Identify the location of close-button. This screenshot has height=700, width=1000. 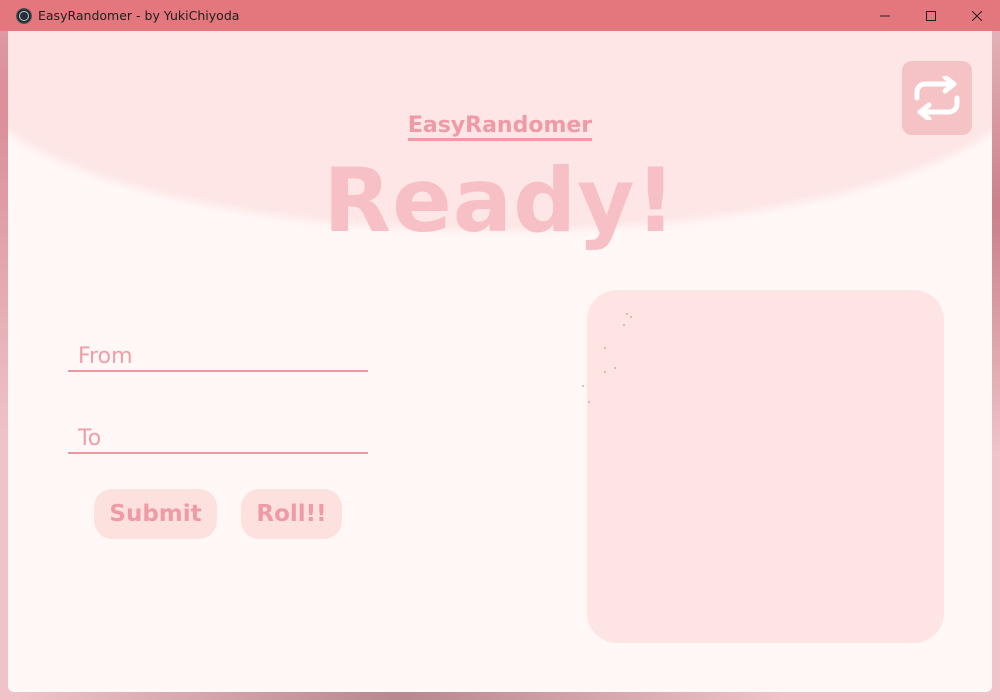
(977, 15).